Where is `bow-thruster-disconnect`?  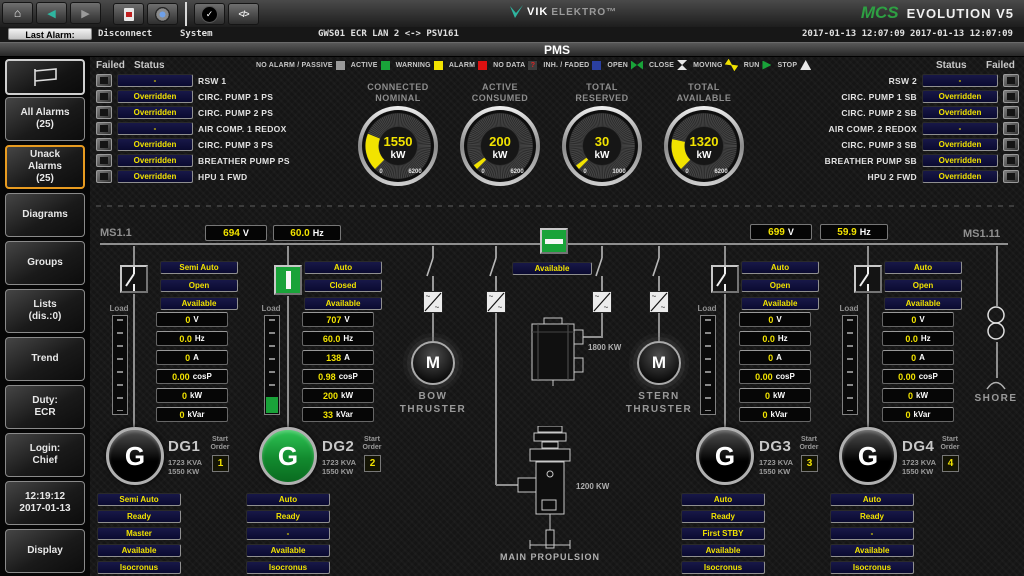 bow-thruster-disconnect is located at coordinates (433, 269).